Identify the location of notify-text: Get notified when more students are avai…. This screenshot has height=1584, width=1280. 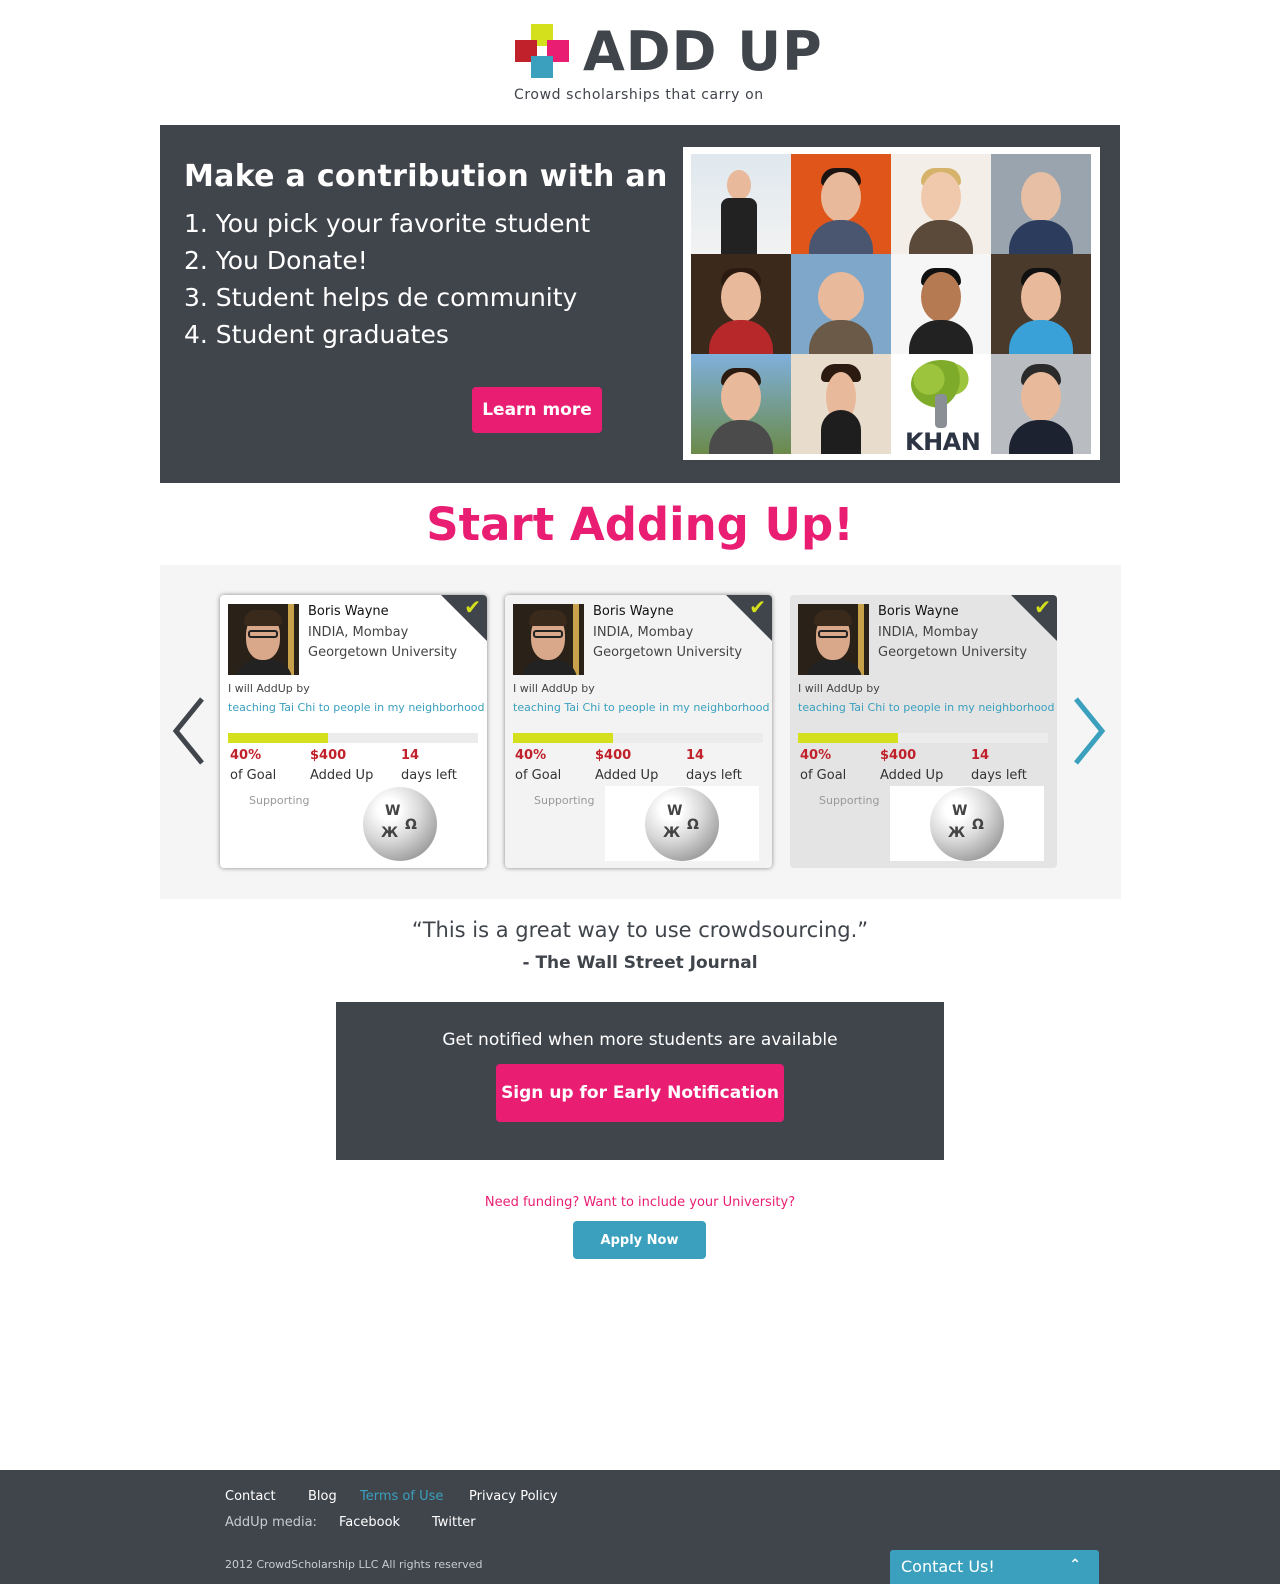
(640, 1040).